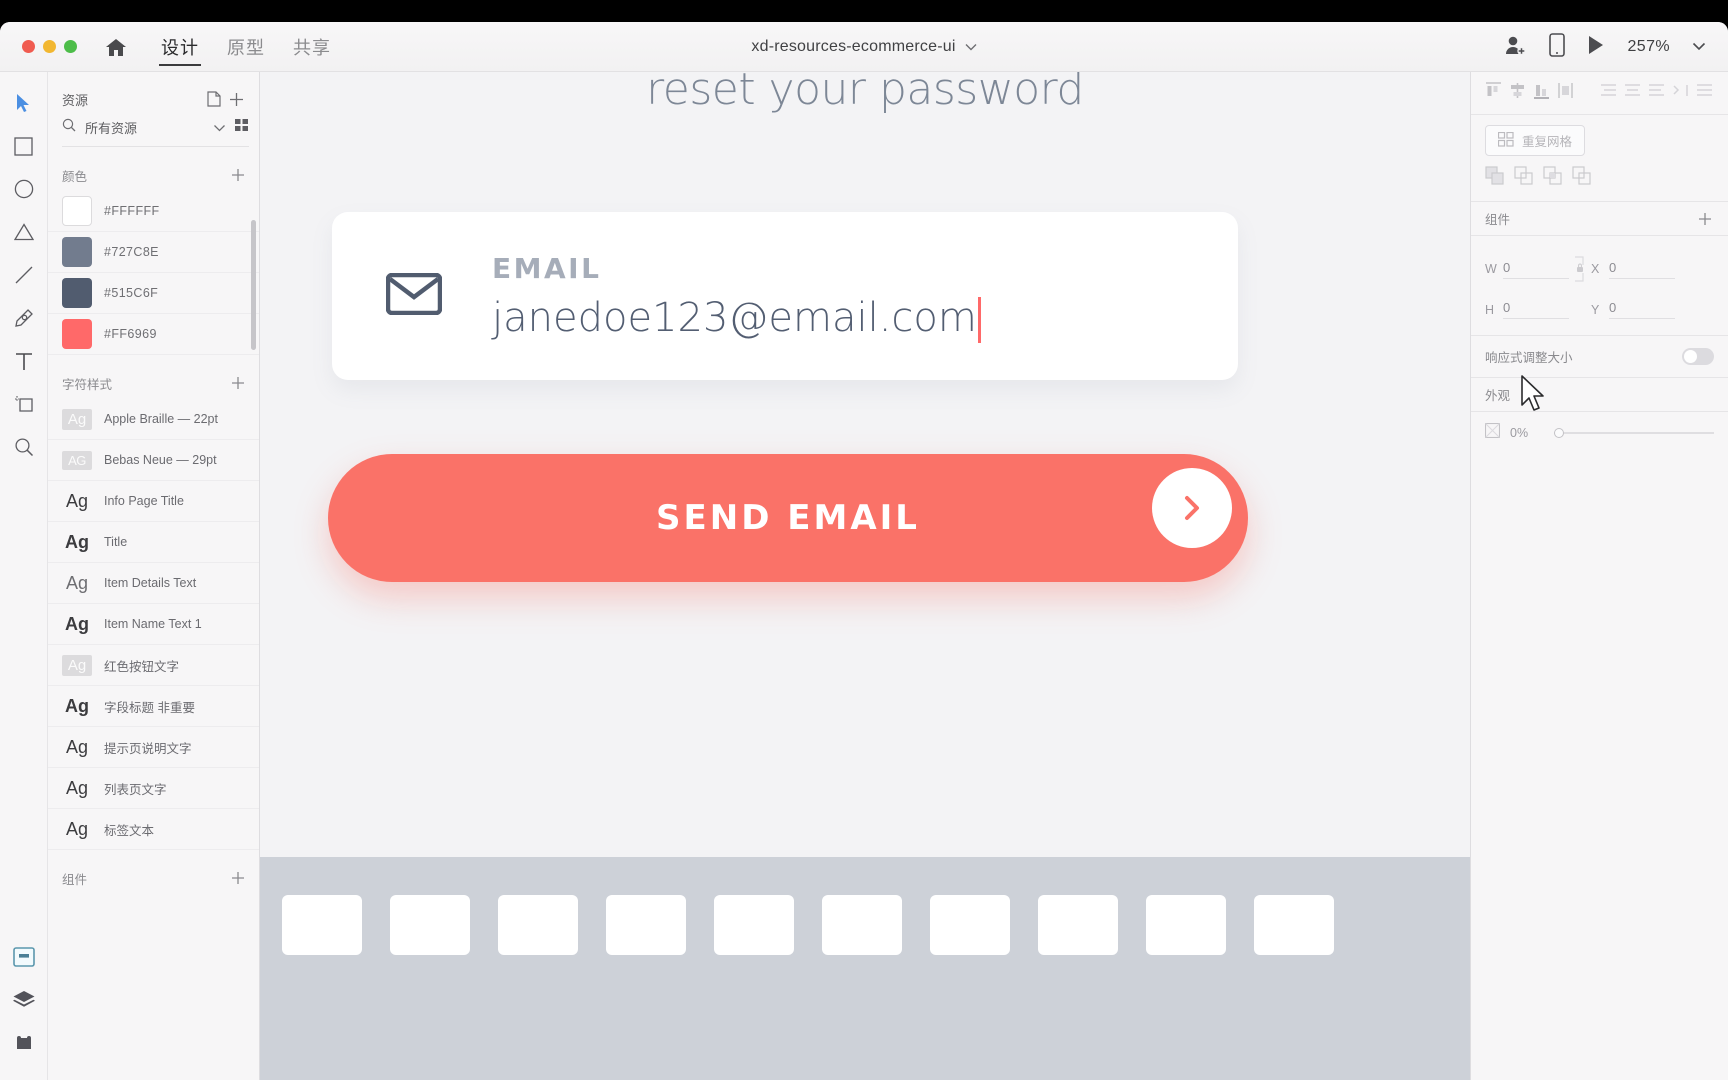  I want to click on ellipse-tool, so click(24, 189).